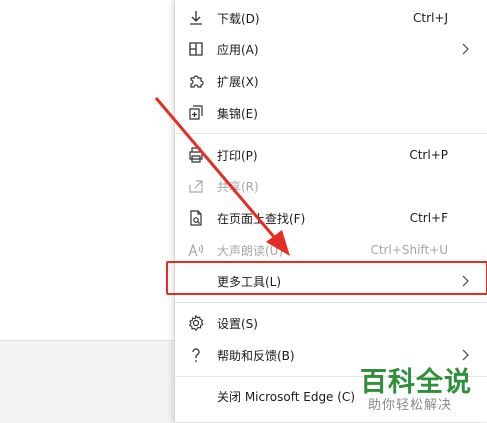  What do you see at coordinates (196, 355) in the screenshot?
I see `help-icon` at bounding box center [196, 355].